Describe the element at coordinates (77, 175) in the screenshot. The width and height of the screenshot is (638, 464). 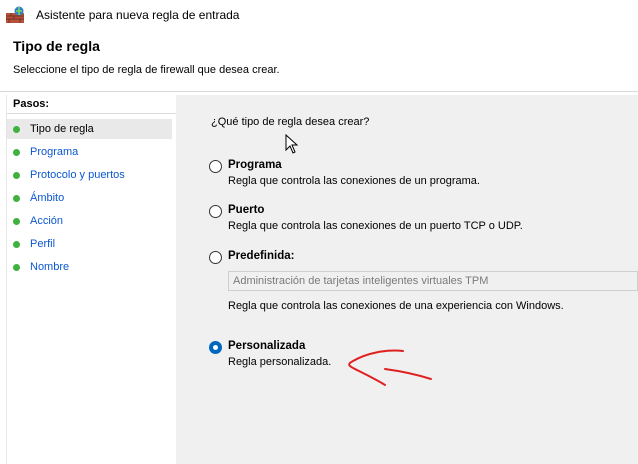
I see `step-label: Protocolo y puertos` at that location.